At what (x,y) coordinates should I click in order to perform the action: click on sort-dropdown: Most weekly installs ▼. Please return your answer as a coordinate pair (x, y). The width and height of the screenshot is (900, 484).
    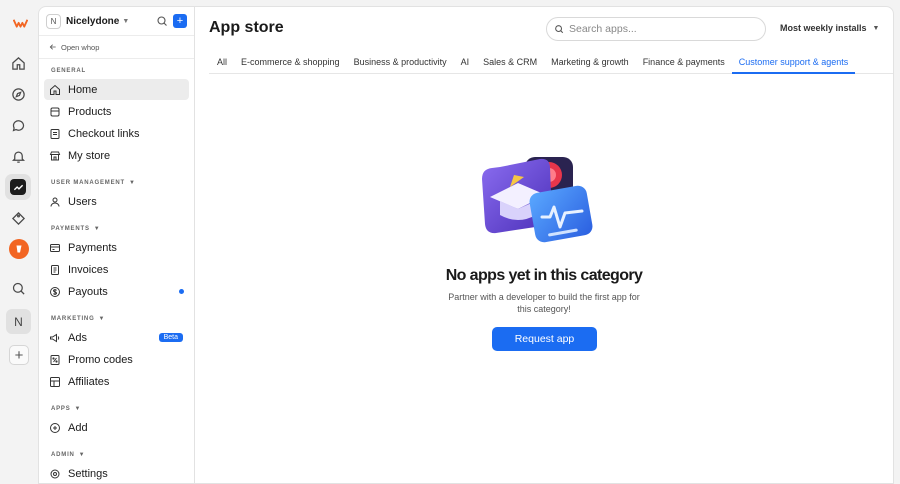
    Looking at the image, I should click on (829, 28).